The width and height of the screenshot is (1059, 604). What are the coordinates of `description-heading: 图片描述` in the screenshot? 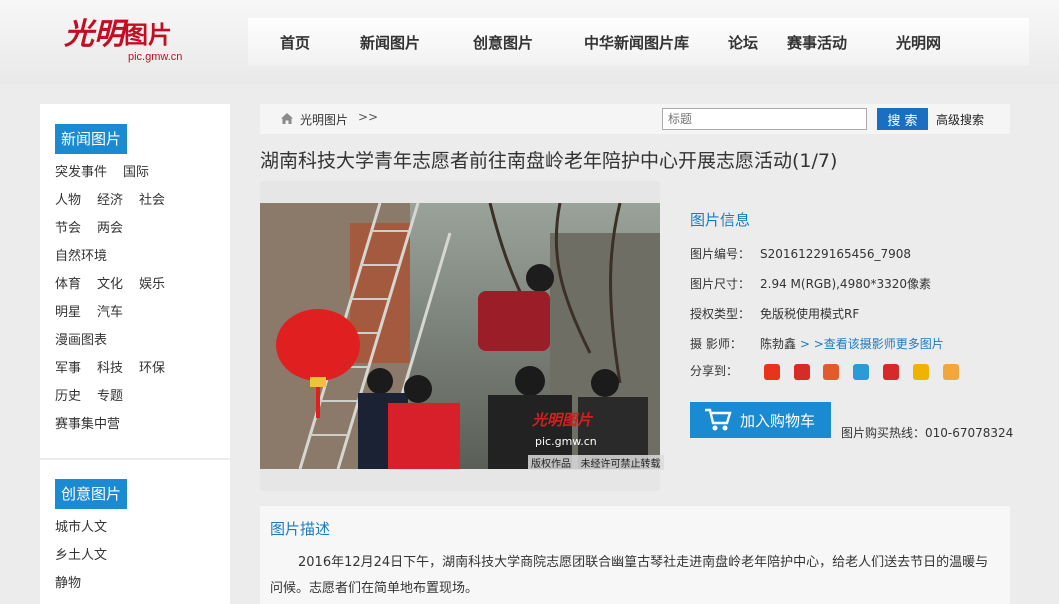 It's located at (300, 529).